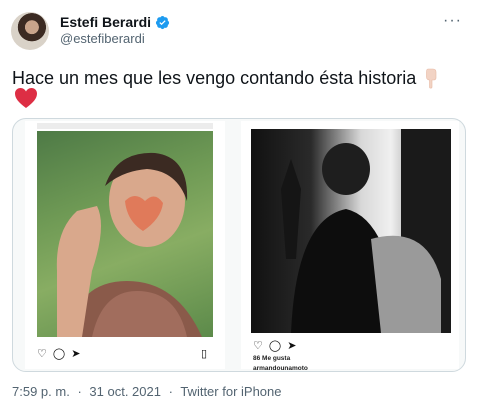 The image size is (478, 411). Describe the element at coordinates (204, 353) in the screenshot. I see `bookmark-icon: ▯` at that location.